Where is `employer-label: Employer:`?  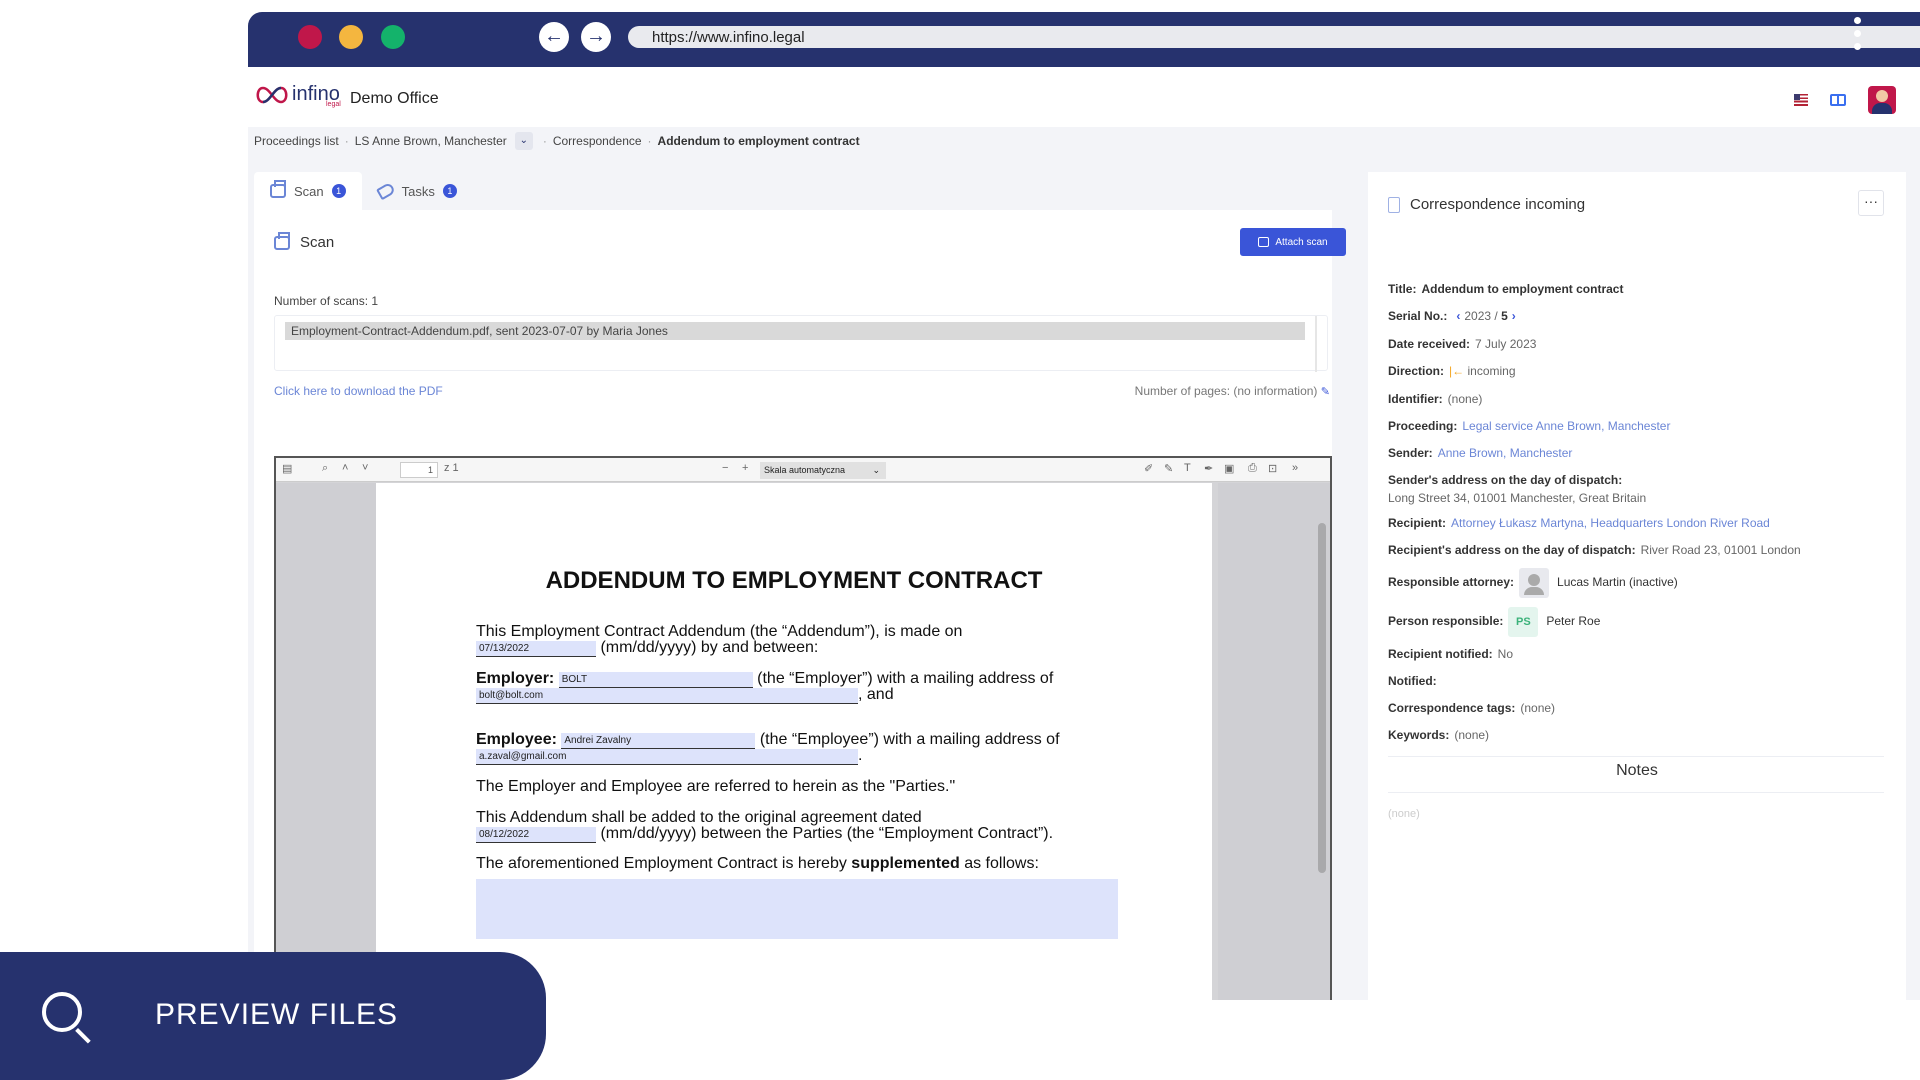 employer-label: Employer: is located at coordinates (515, 678).